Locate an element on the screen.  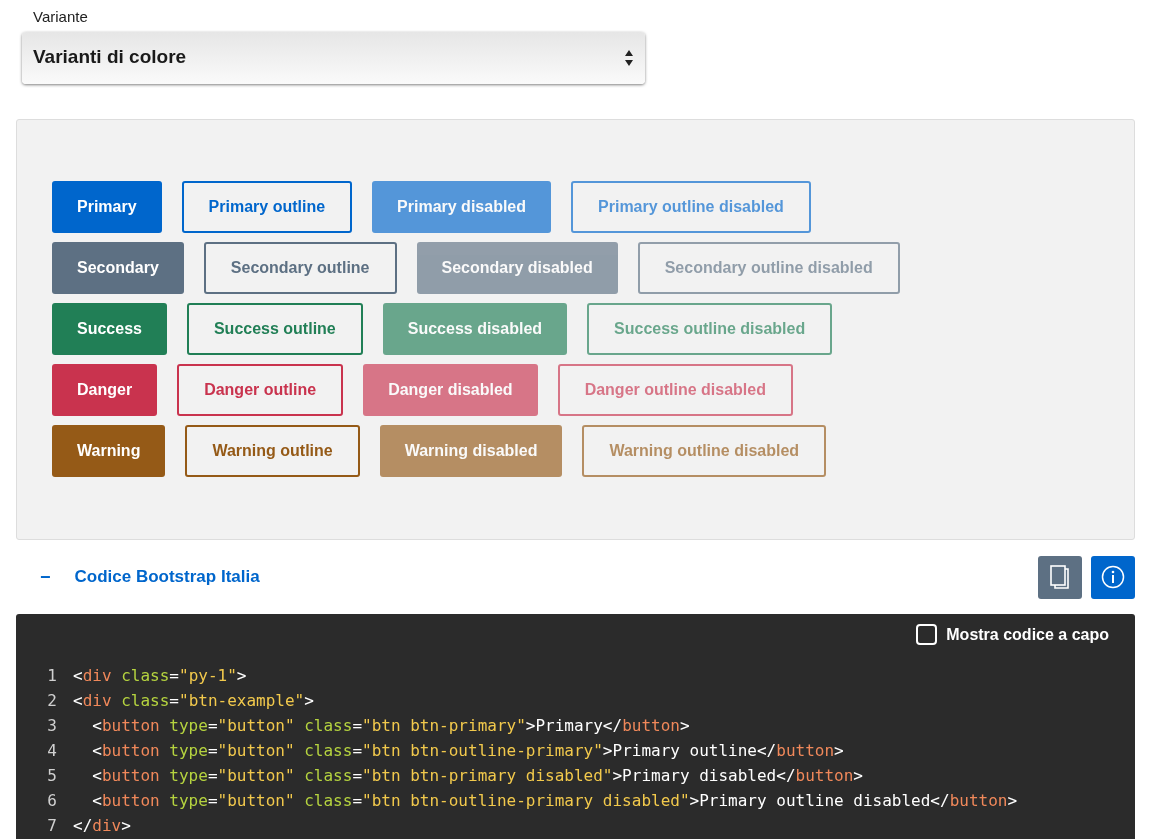
code-line: </div> is located at coordinates (102, 826).